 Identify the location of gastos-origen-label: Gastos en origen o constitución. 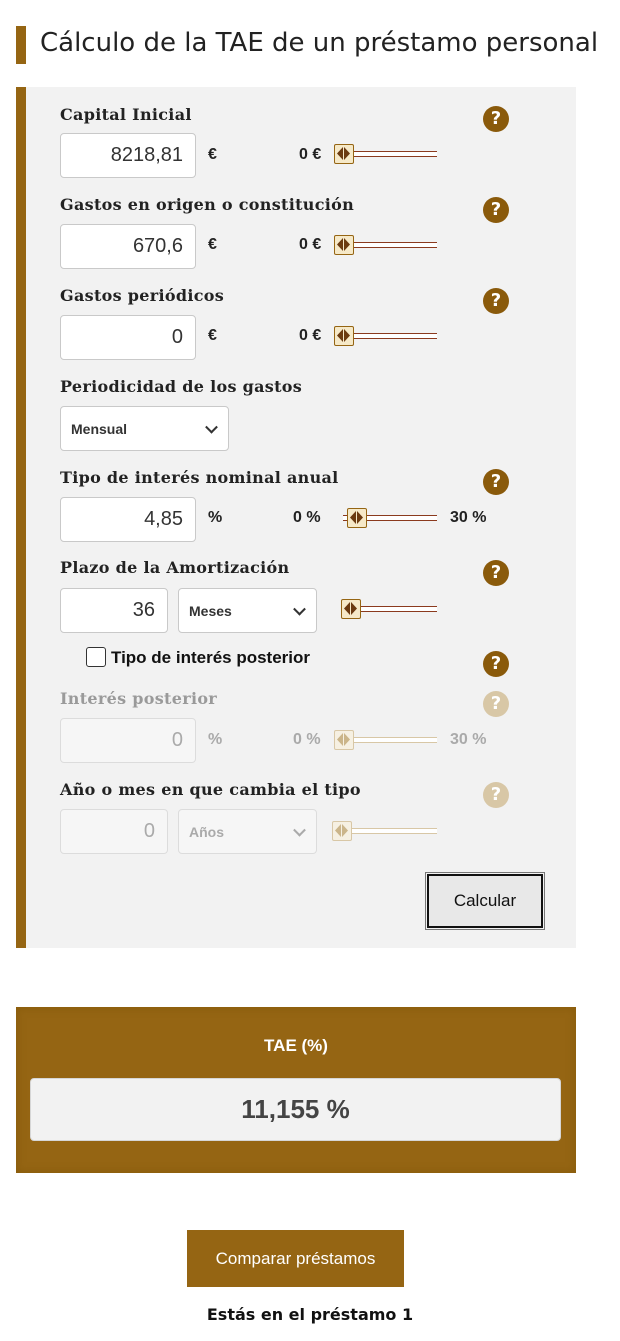
(207, 204).